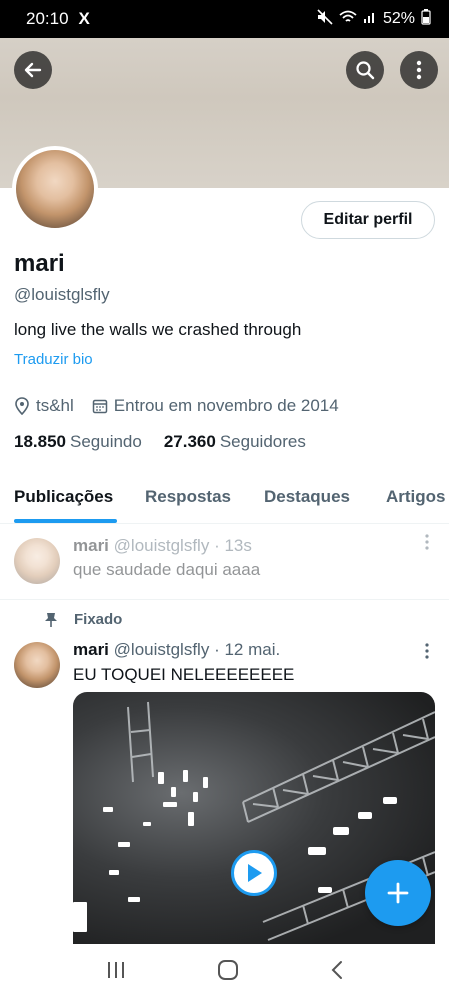 This screenshot has width=449, height=1000. I want to click on location-icon, so click(22, 406).